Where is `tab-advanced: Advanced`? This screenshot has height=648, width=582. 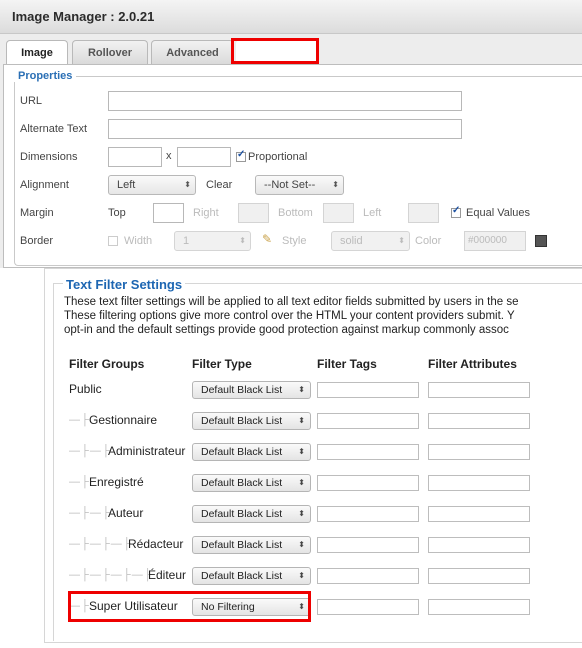
tab-advanced: Advanced is located at coordinates (192, 52).